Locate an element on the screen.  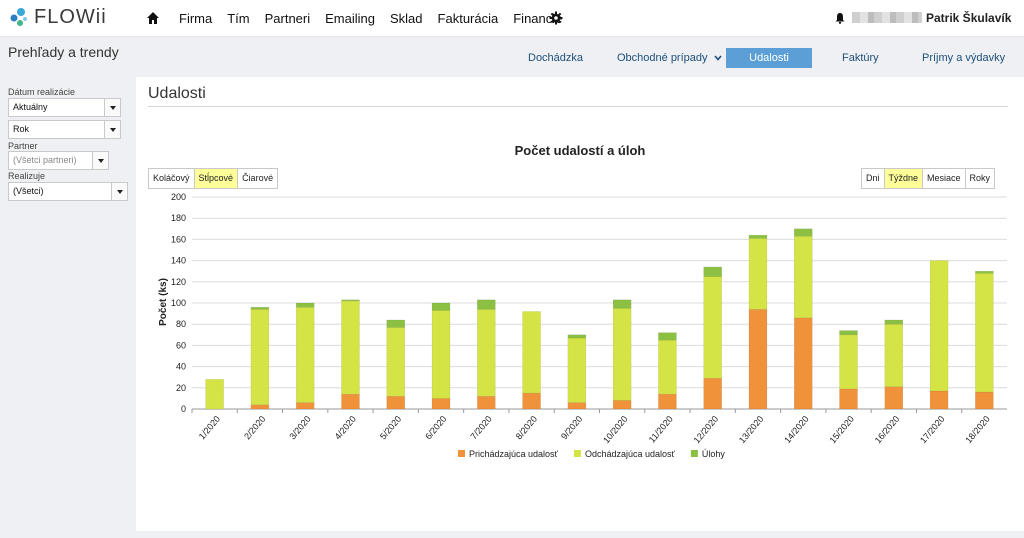
y-tick-label: 180 is located at coordinates (178, 218).